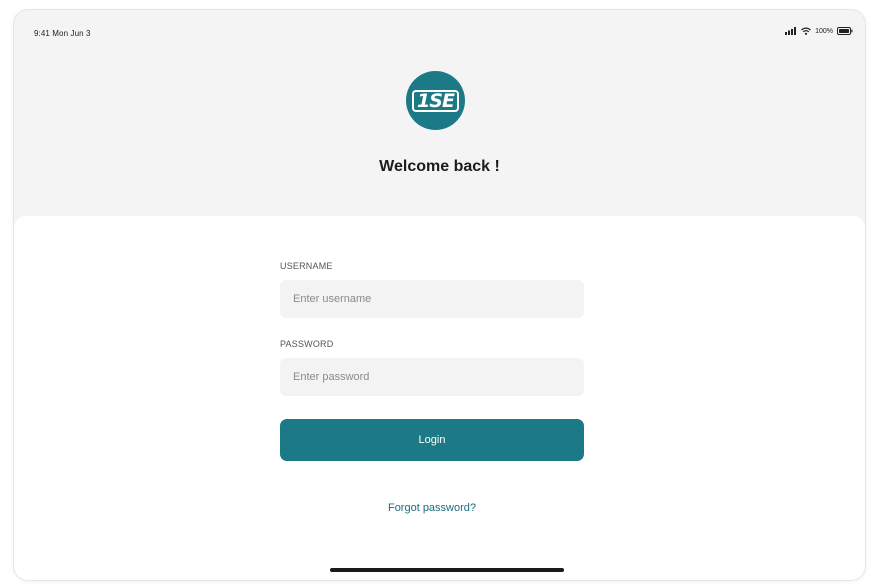  Describe the element at coordinates (824, 31) in the screenshot. I see `battery-percent: 100%` at that location.